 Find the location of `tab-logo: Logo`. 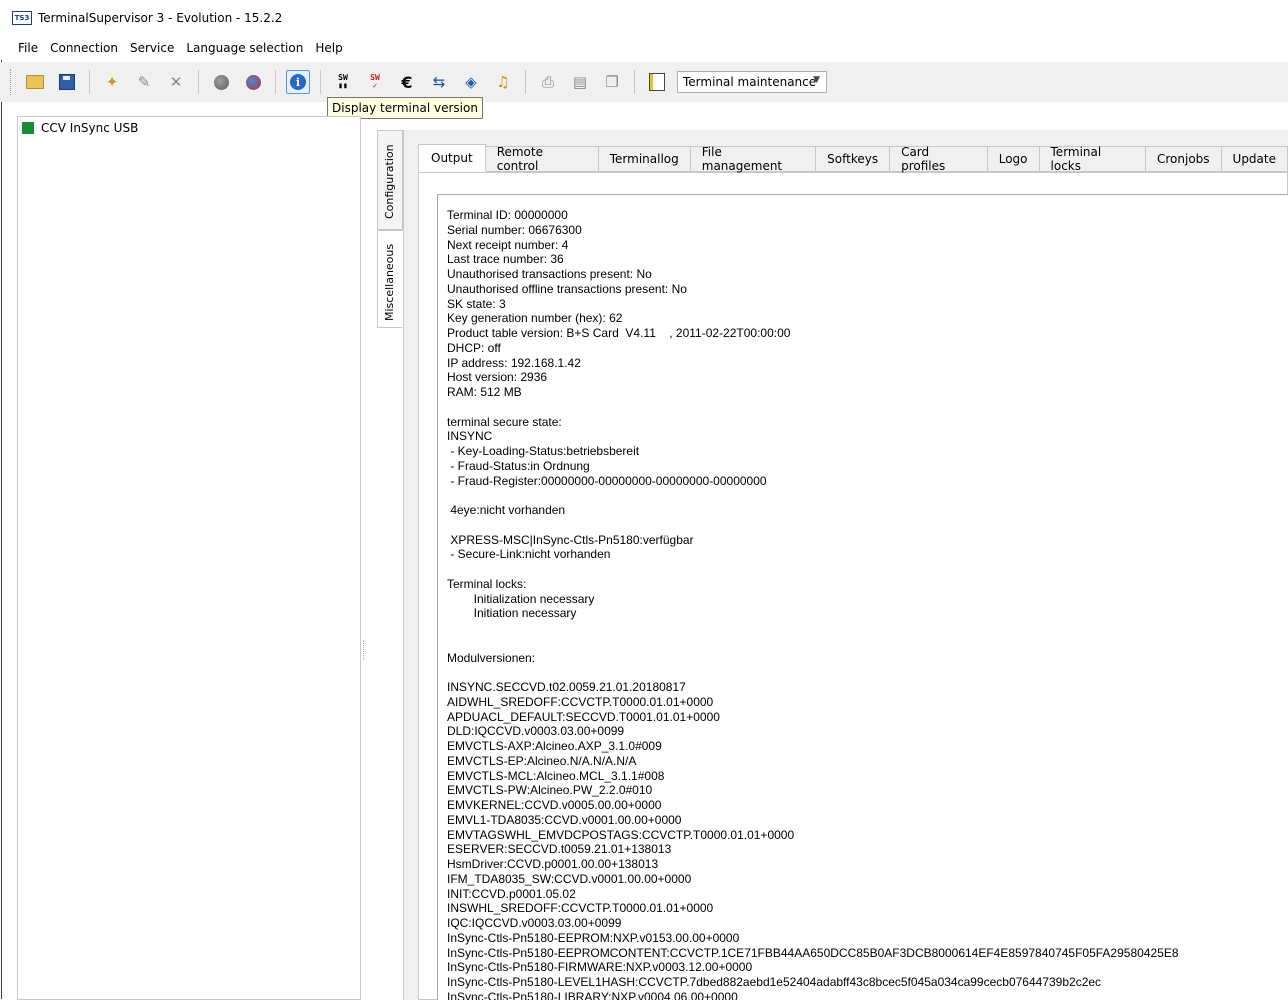

tab-logo: Logo is located at coordinates (1013, 159).